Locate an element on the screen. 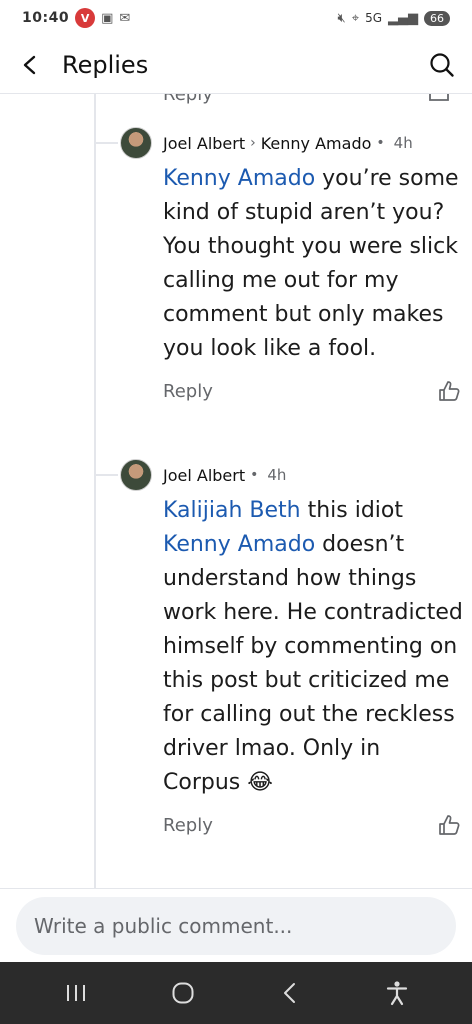 Image resolution: width=472 pixels, height=1024 pixels. comment-text-part-1: this idiot is located at coordinates (351, 510).